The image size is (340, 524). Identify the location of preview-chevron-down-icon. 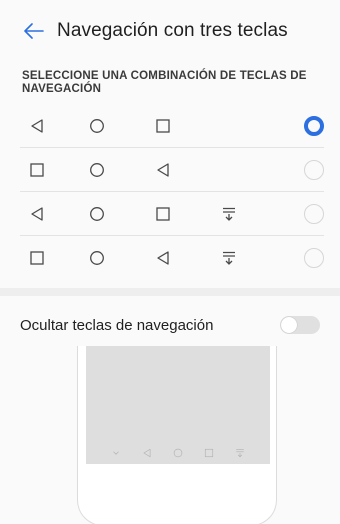
(116, 453).